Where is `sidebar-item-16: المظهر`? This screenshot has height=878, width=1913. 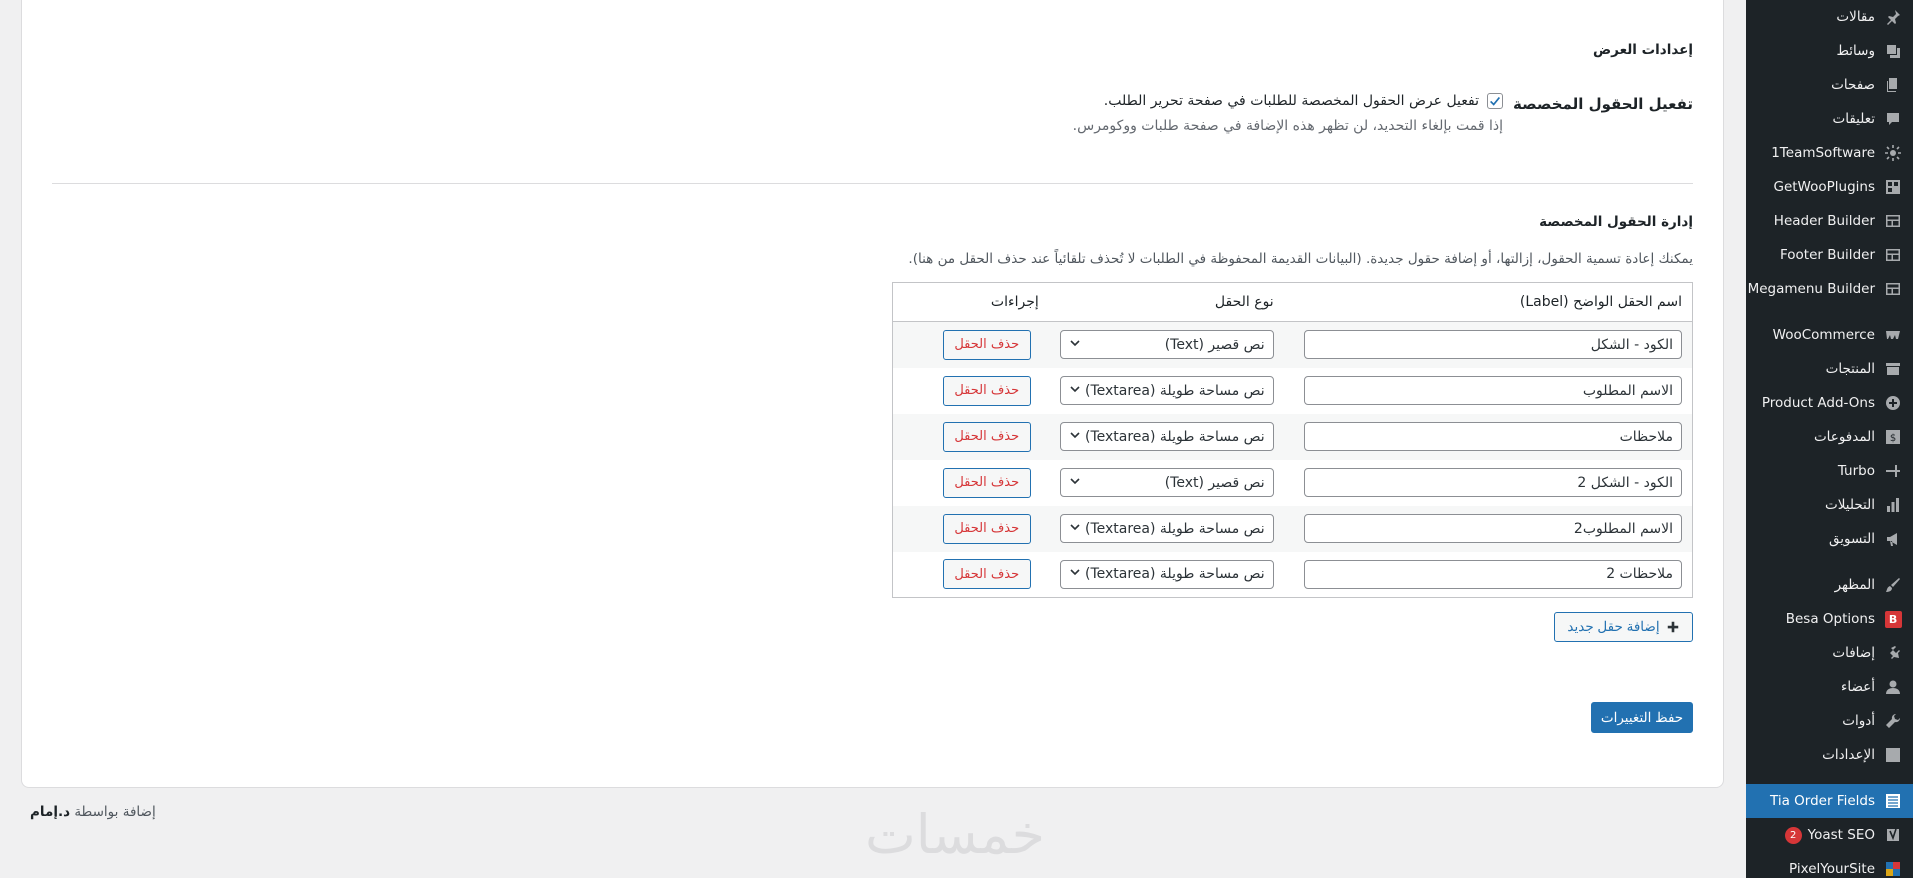 sidebar-item-16: المظهر is located at coordinates (1829, 585).